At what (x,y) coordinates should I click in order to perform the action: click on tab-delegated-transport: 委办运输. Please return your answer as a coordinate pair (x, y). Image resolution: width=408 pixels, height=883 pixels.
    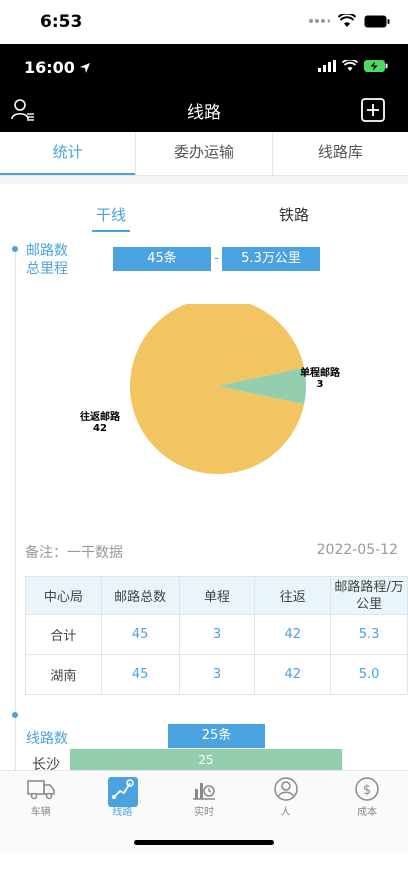
    Looking at the image, I should click on (204, 153).